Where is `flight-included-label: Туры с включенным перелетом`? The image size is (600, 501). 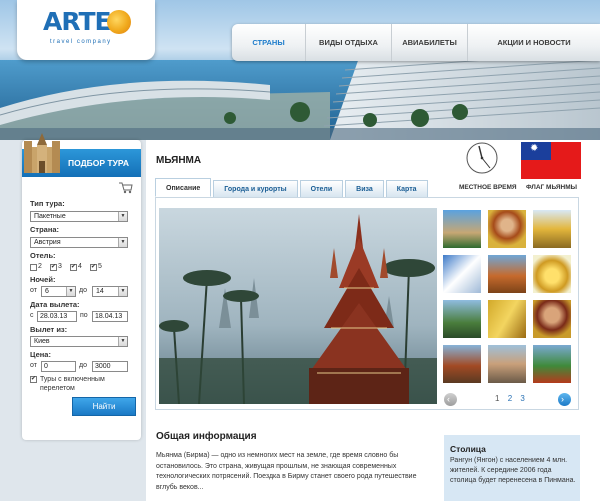
flight-included-label: Туры с включенным перелетом is located at coordinates (72, 384).